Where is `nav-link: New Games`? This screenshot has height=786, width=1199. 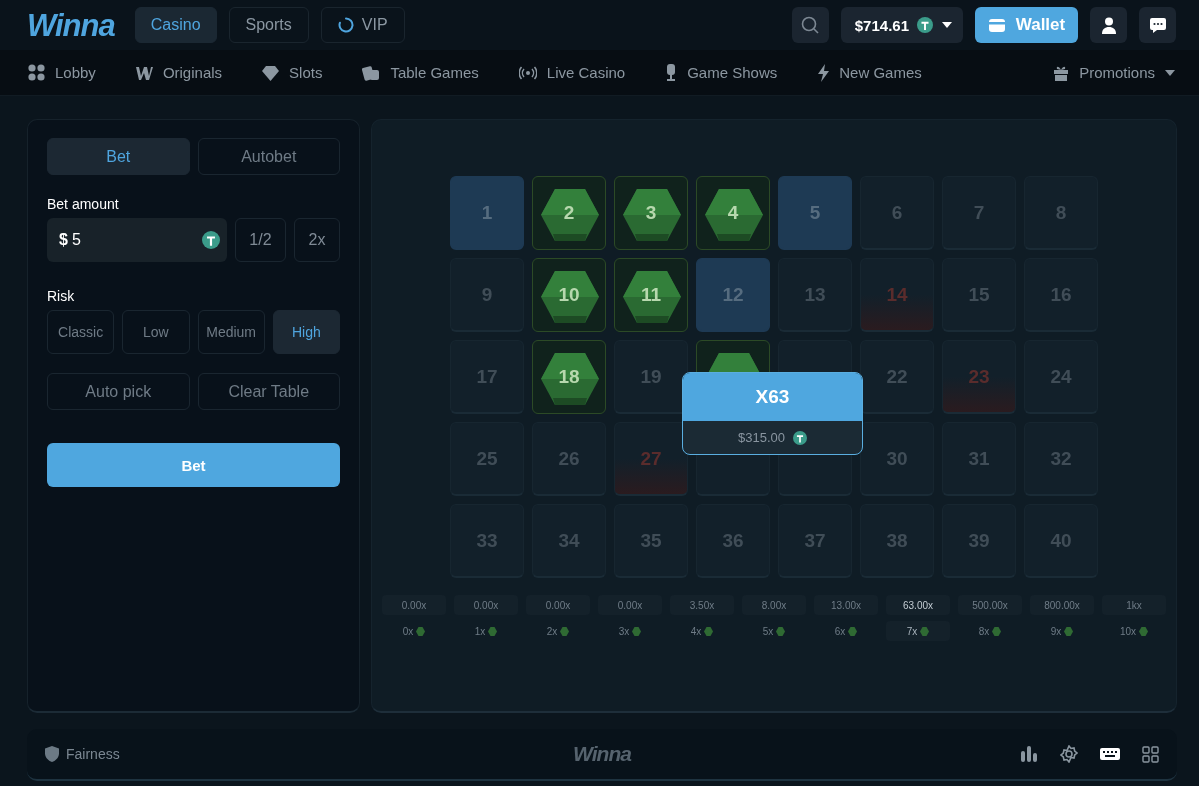 nav-link: New Games is located at coordinates (869, 72).